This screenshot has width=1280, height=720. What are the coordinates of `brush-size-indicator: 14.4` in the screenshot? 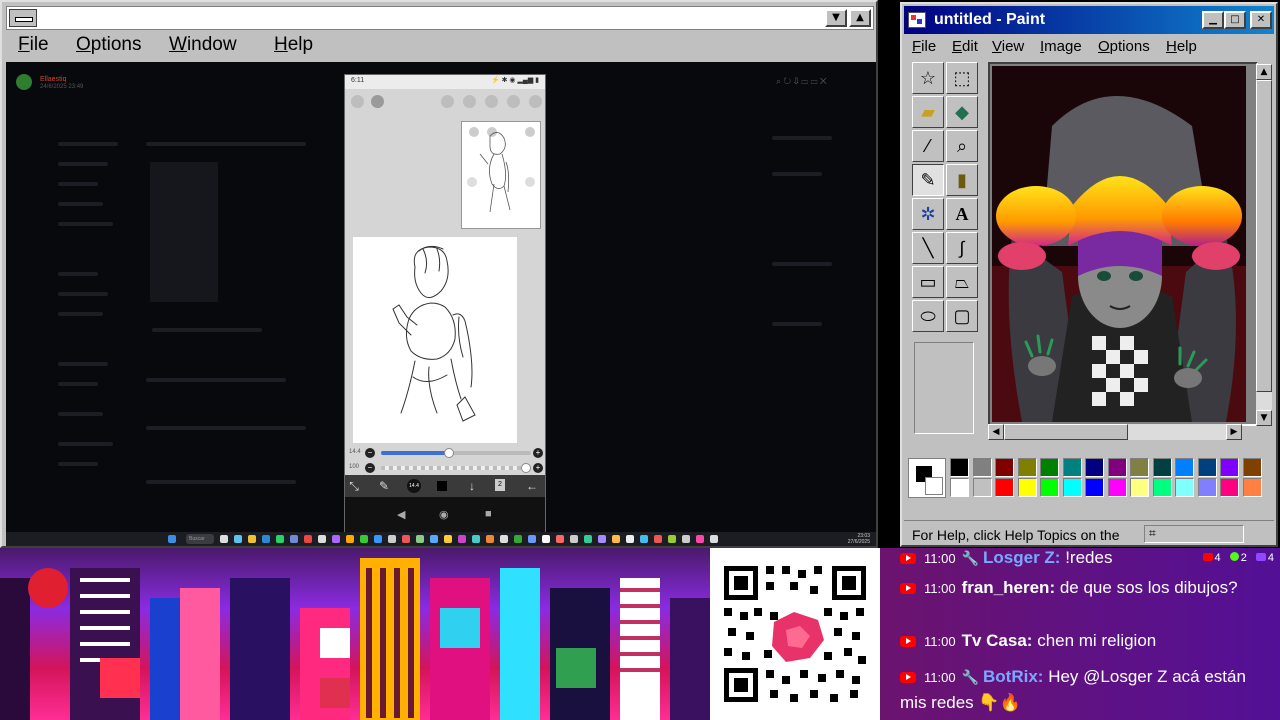 It's located at (414, 486).